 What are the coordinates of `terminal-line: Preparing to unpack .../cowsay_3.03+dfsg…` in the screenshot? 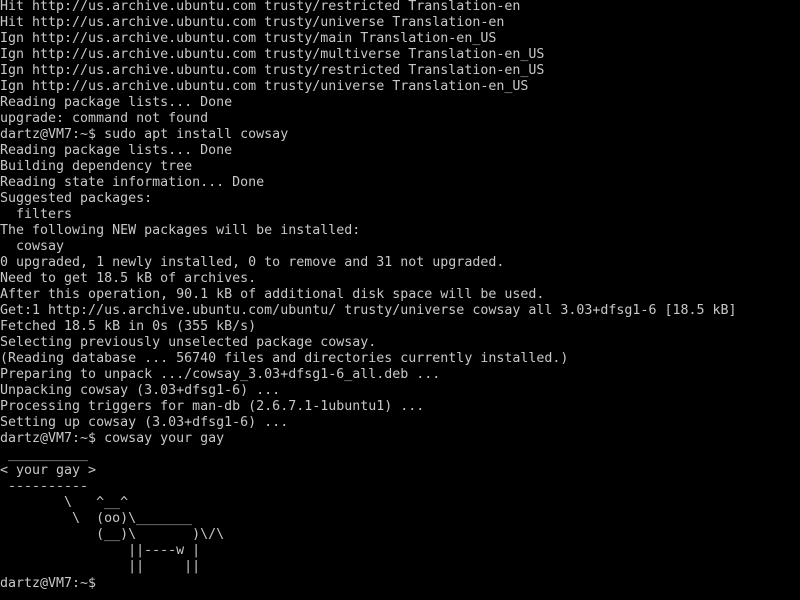 It's located at (220, 374).